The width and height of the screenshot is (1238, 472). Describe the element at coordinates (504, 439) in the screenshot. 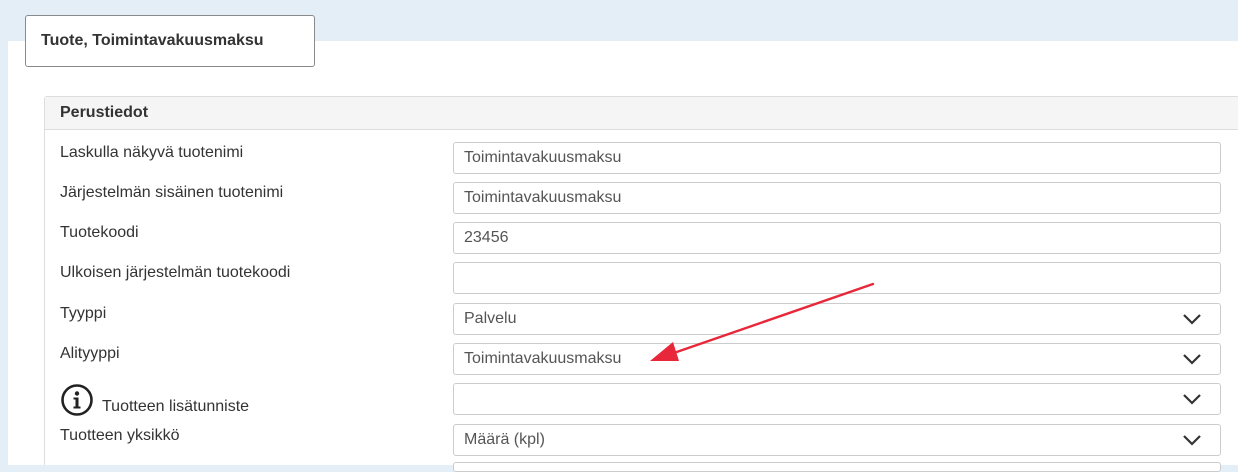

I see `field-value: Määrä (kpl)` at that location.